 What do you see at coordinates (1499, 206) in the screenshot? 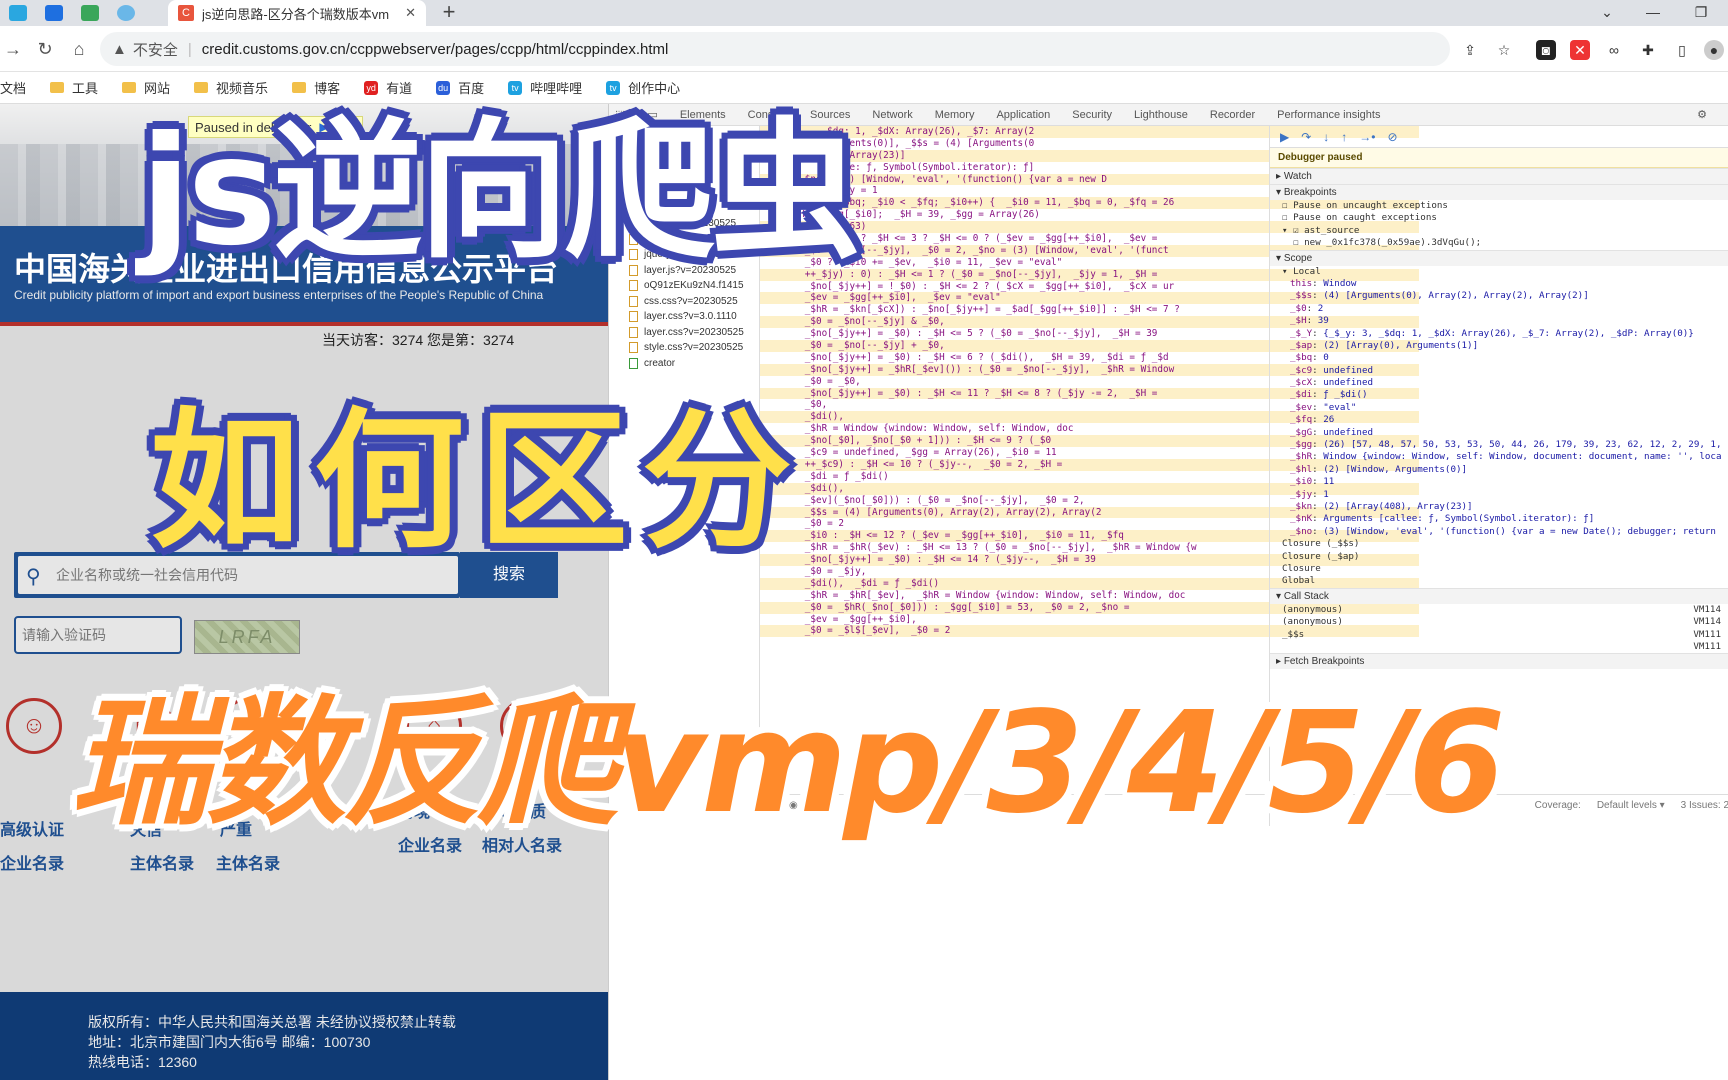
I see `pause-uncaught-checkbox: ☐ Pause on uncaught exceptions` at bounding box center [1499, 206].